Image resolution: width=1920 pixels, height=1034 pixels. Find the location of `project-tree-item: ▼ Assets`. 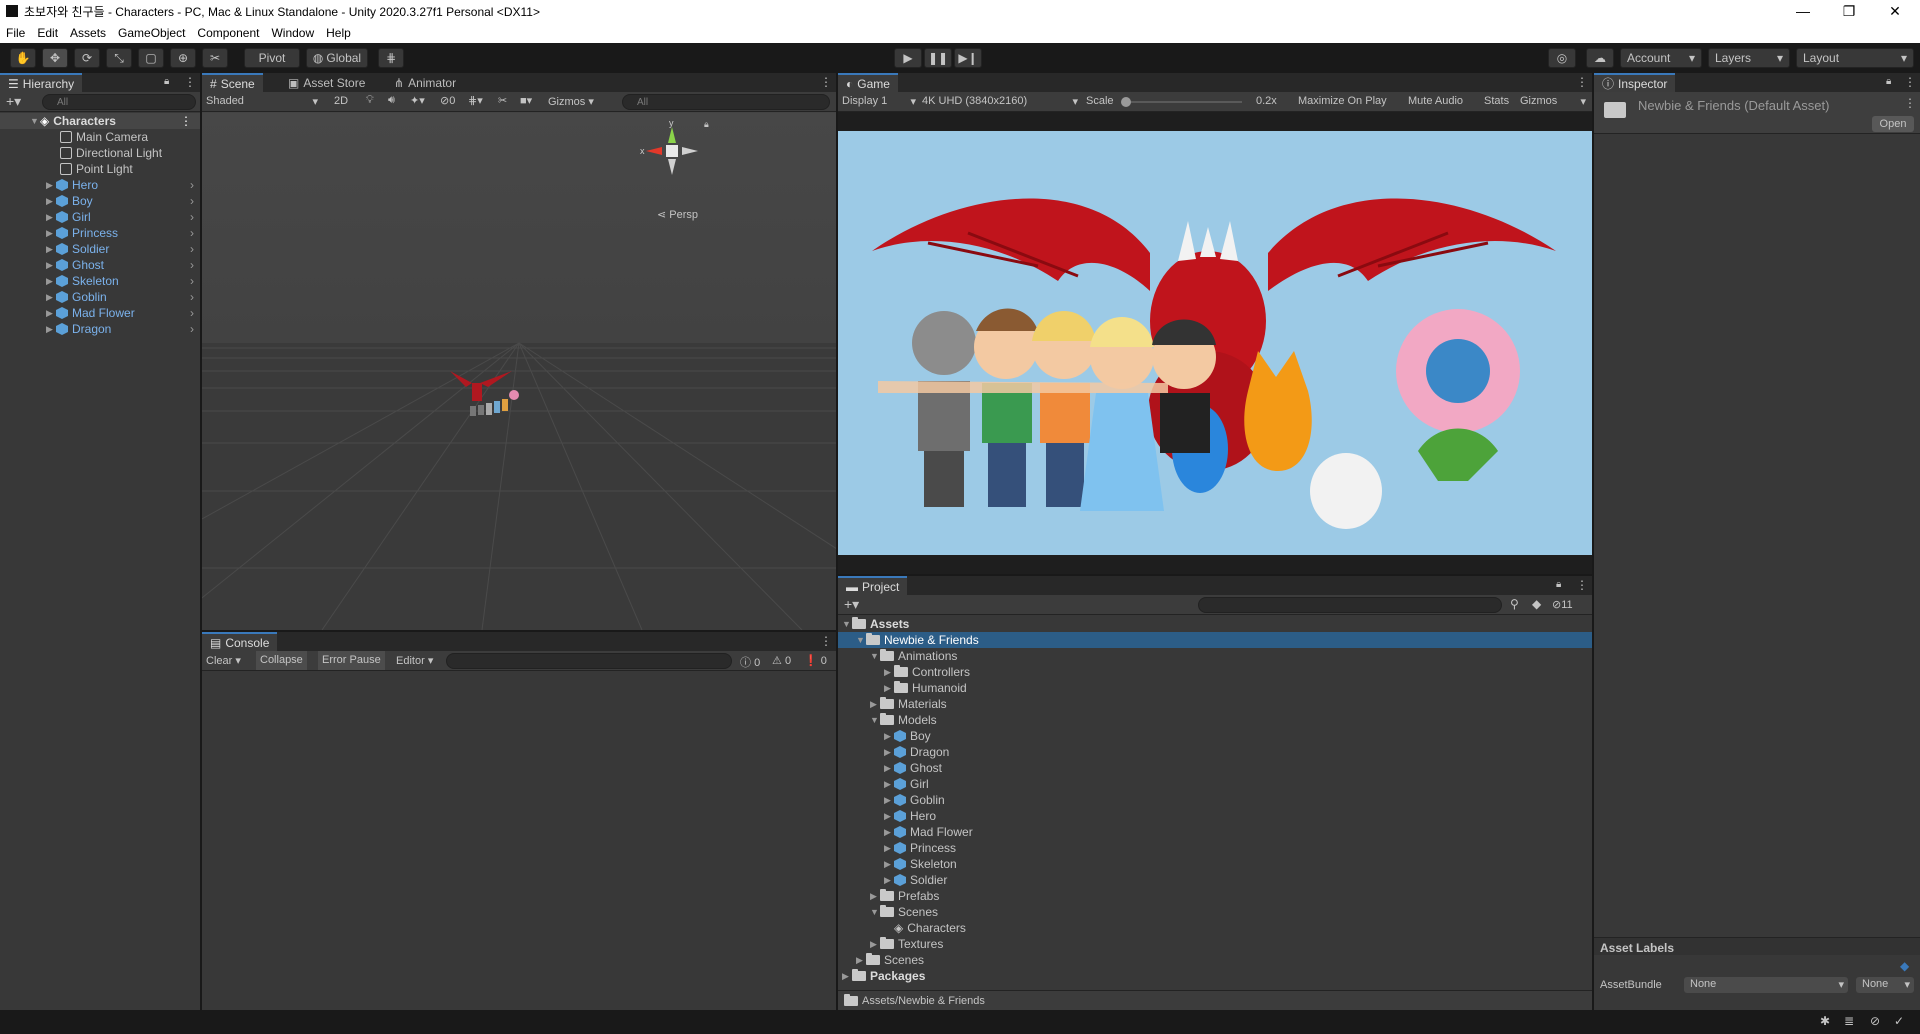

project-tree-item: ▼ Assets is located at coordinates (1215, 624).